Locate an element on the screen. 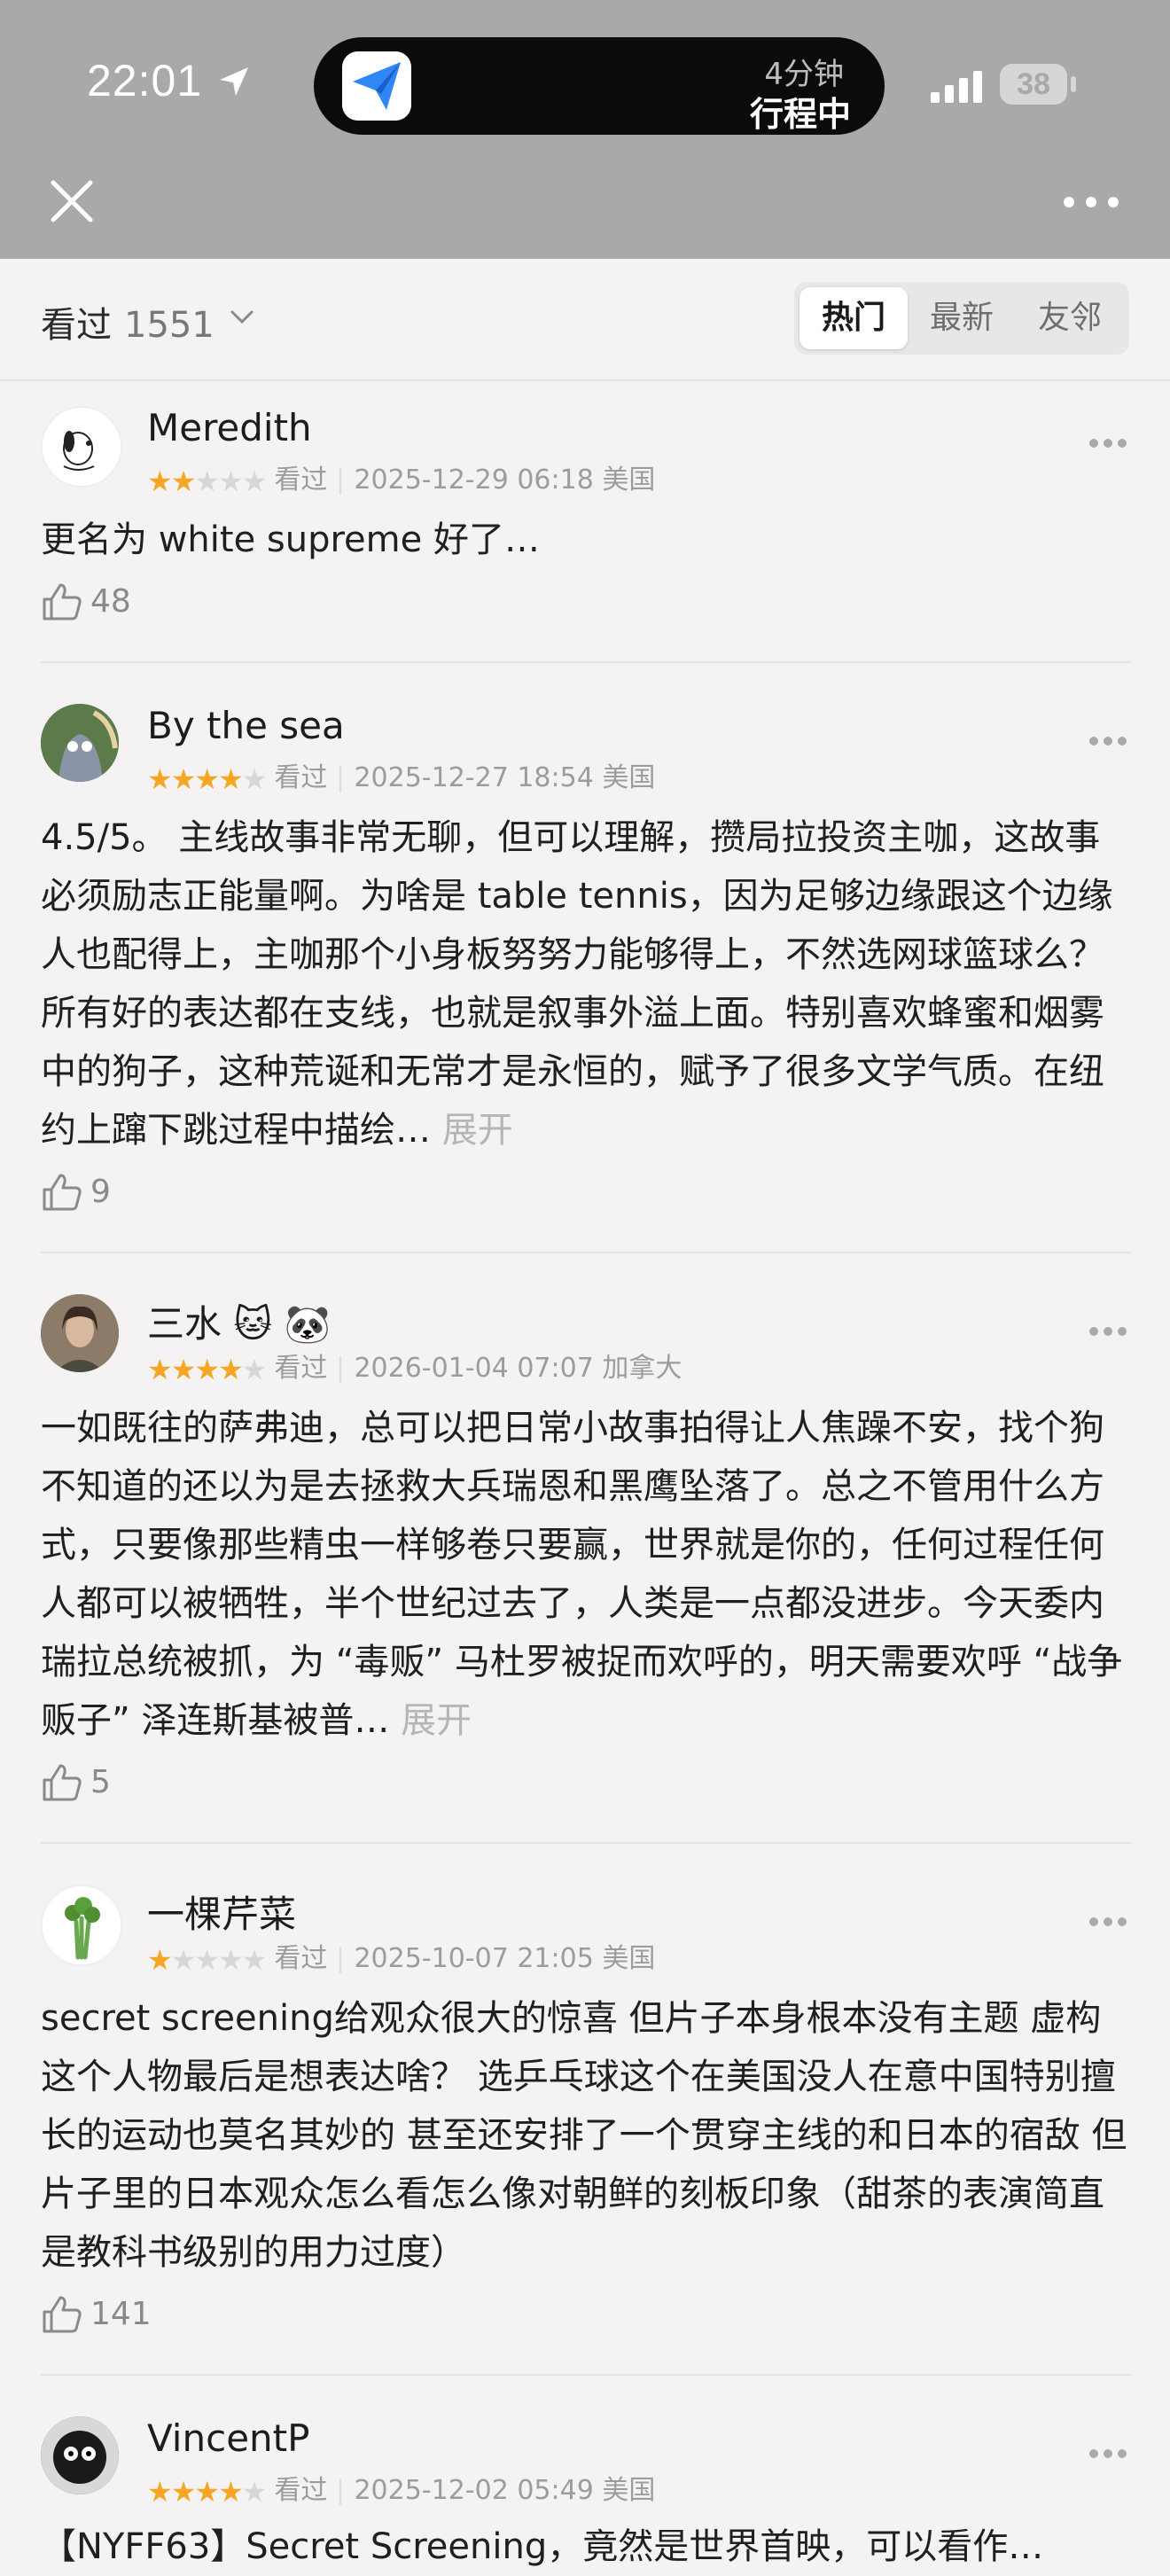 The image size is (1170, 2576). tab-hot: 热门 is located at coordinates (854, 318).